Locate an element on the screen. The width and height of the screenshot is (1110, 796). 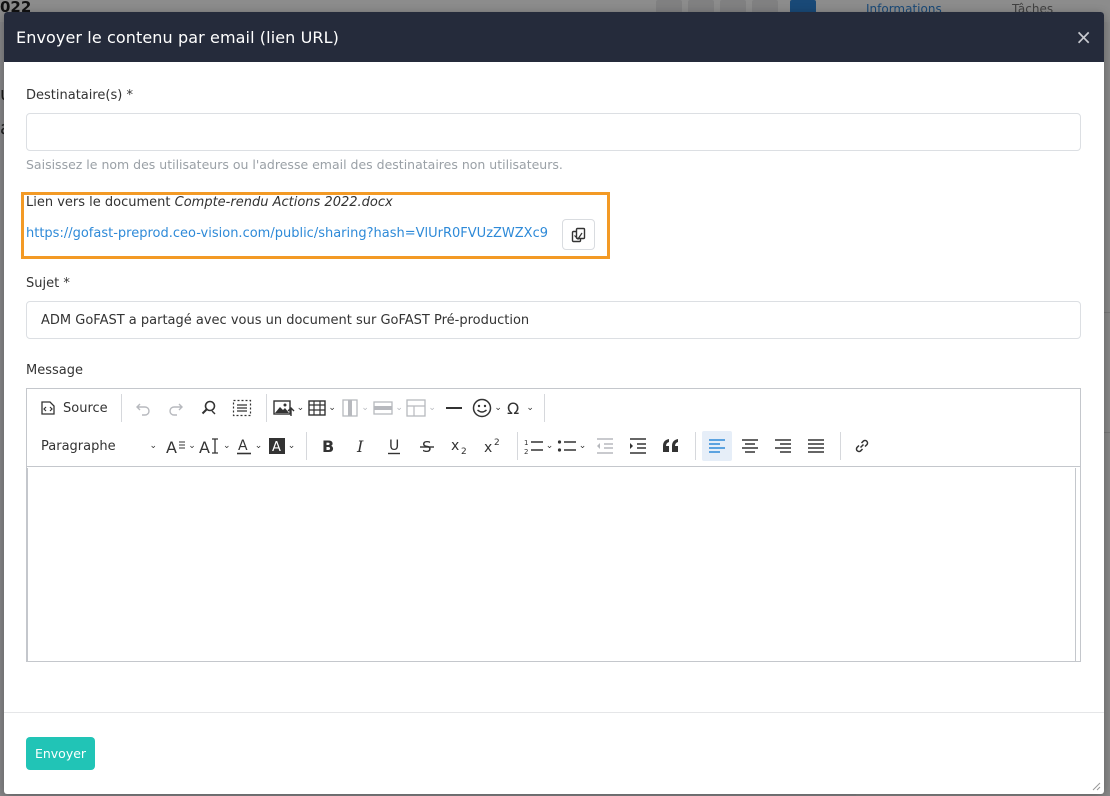
align-center-icon is located at coordinates (749, 446).